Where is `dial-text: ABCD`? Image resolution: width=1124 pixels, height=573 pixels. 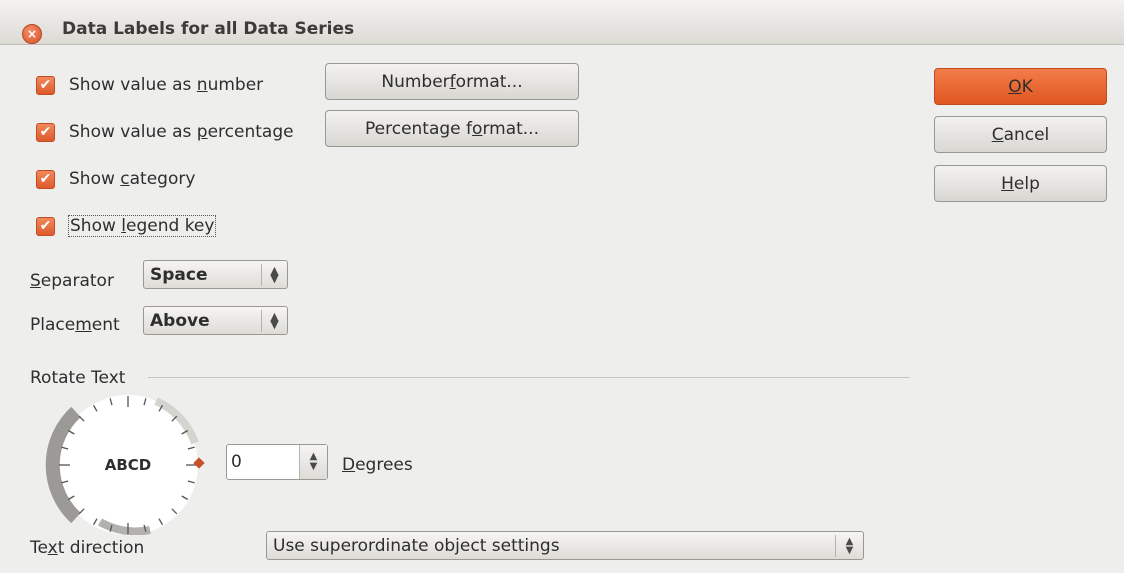
dial-text: ABCD is located at coordinates (128, 465).